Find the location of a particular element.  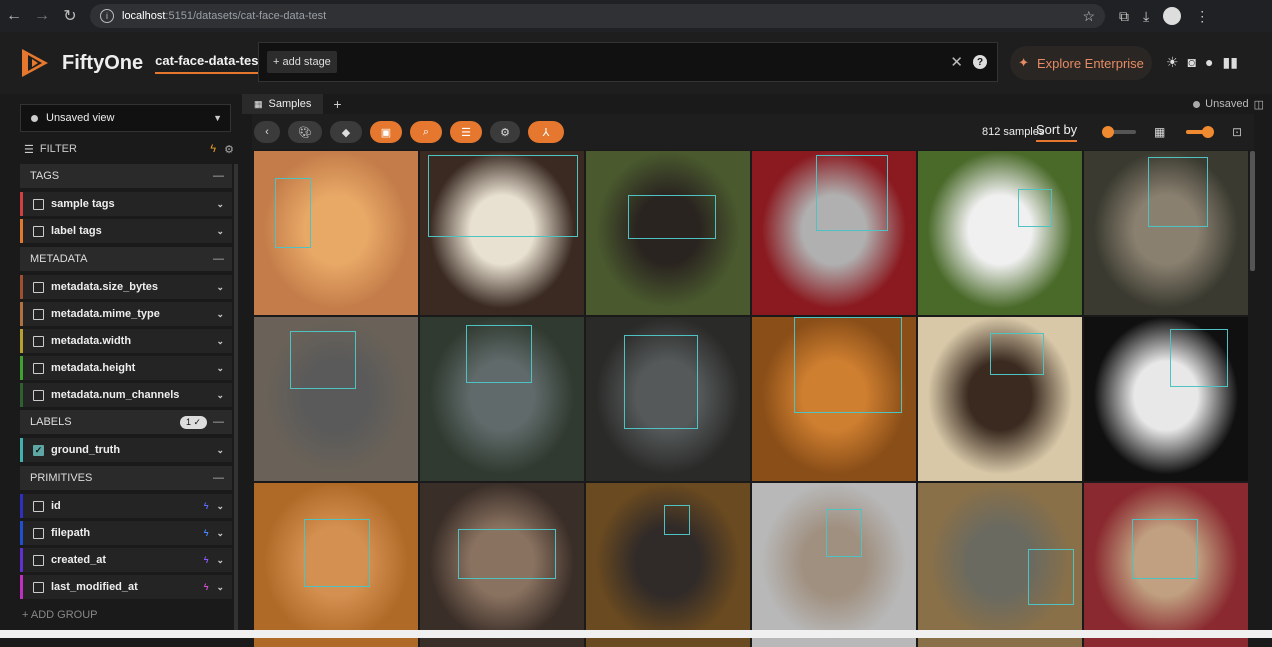

color-palette-button: 🎨︎ is located at coordinates (305, 132).